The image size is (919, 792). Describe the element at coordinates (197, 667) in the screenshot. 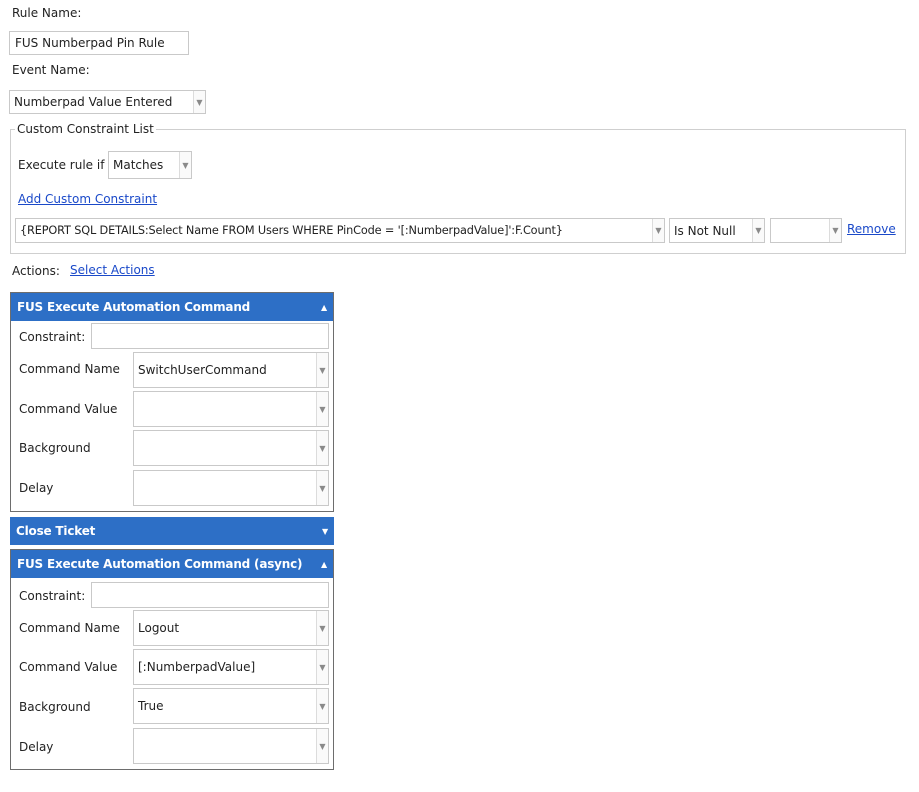

I see `command-value-value: [:NumberpadValue]` at that location.